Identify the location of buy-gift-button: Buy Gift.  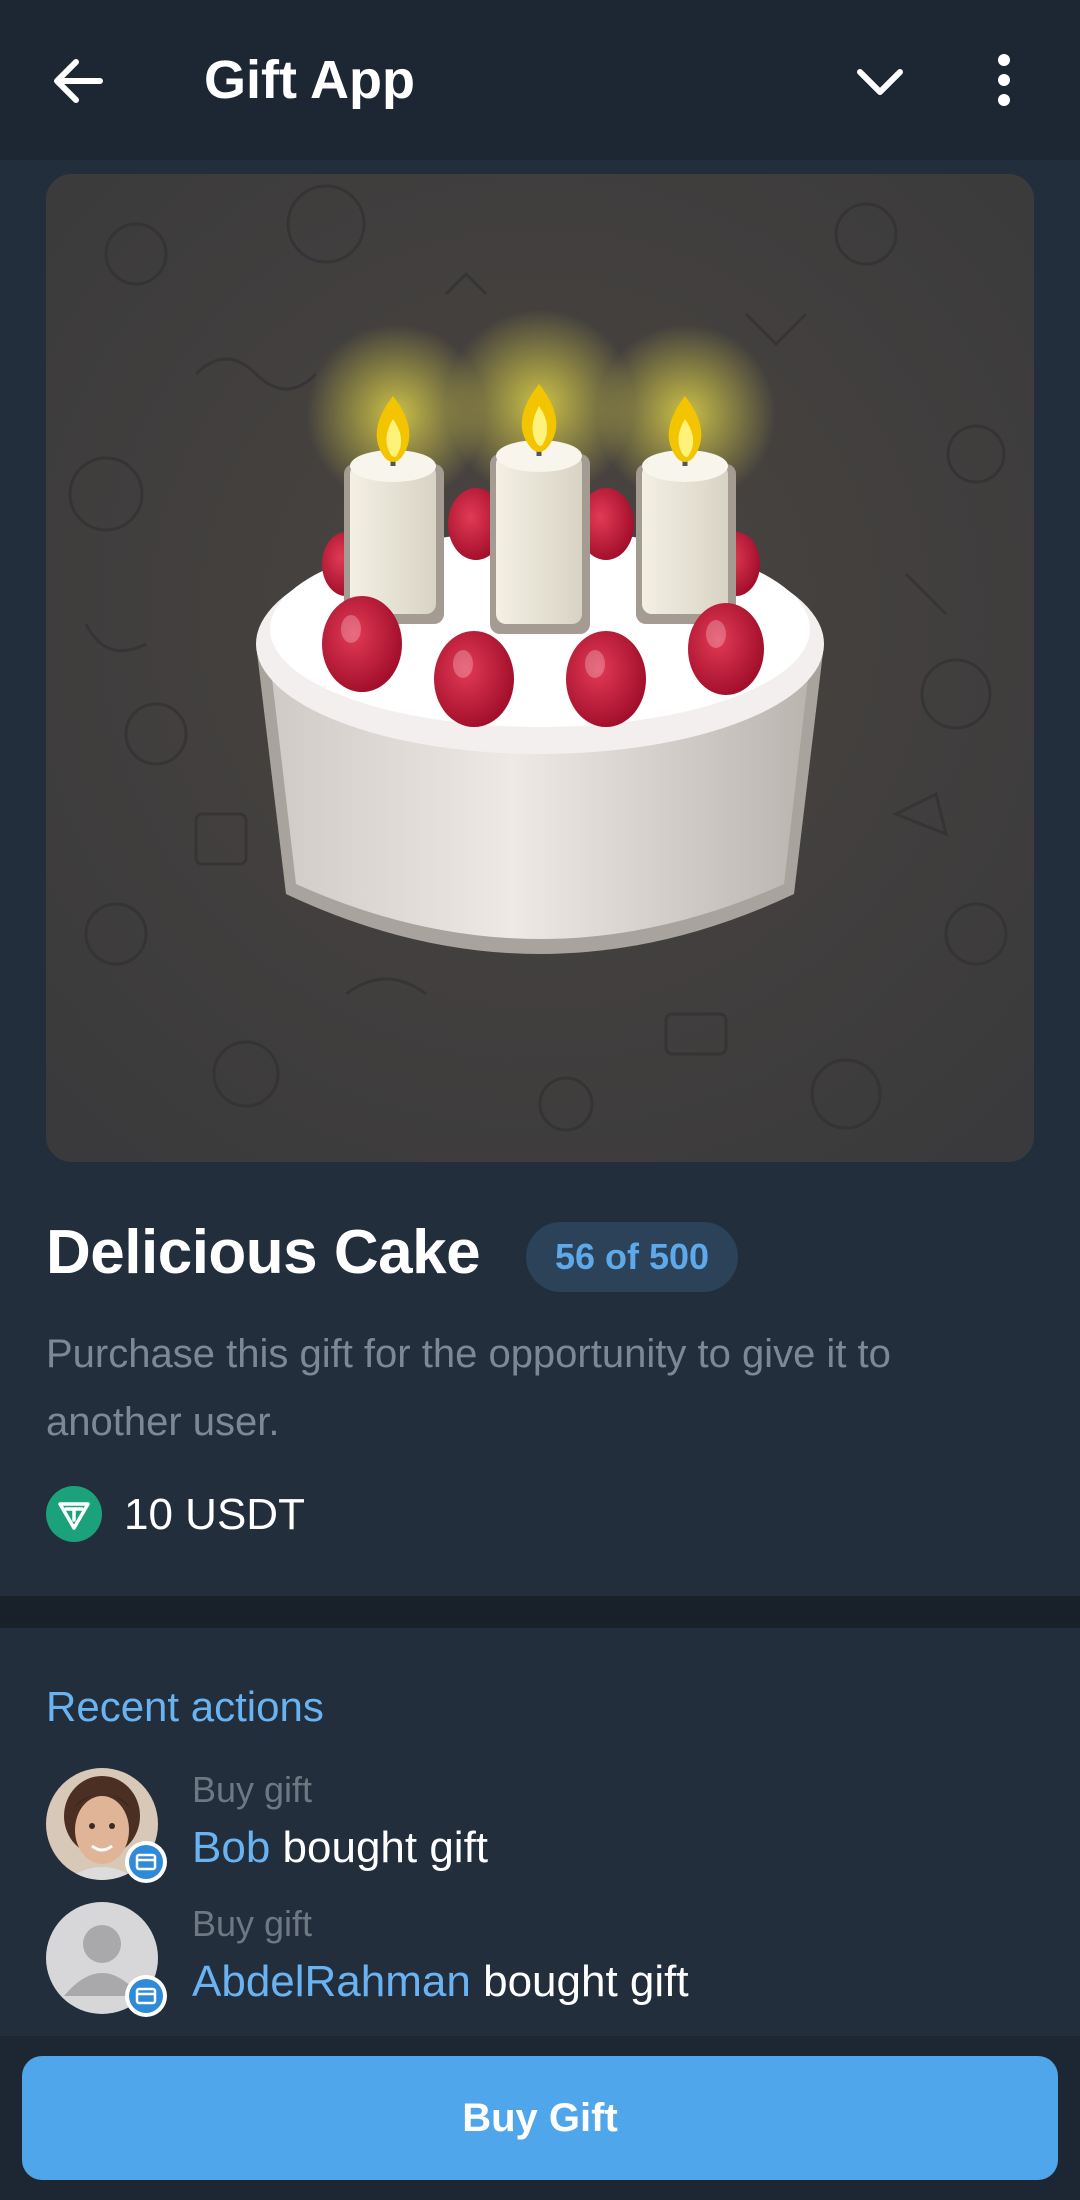
(540, 2118).